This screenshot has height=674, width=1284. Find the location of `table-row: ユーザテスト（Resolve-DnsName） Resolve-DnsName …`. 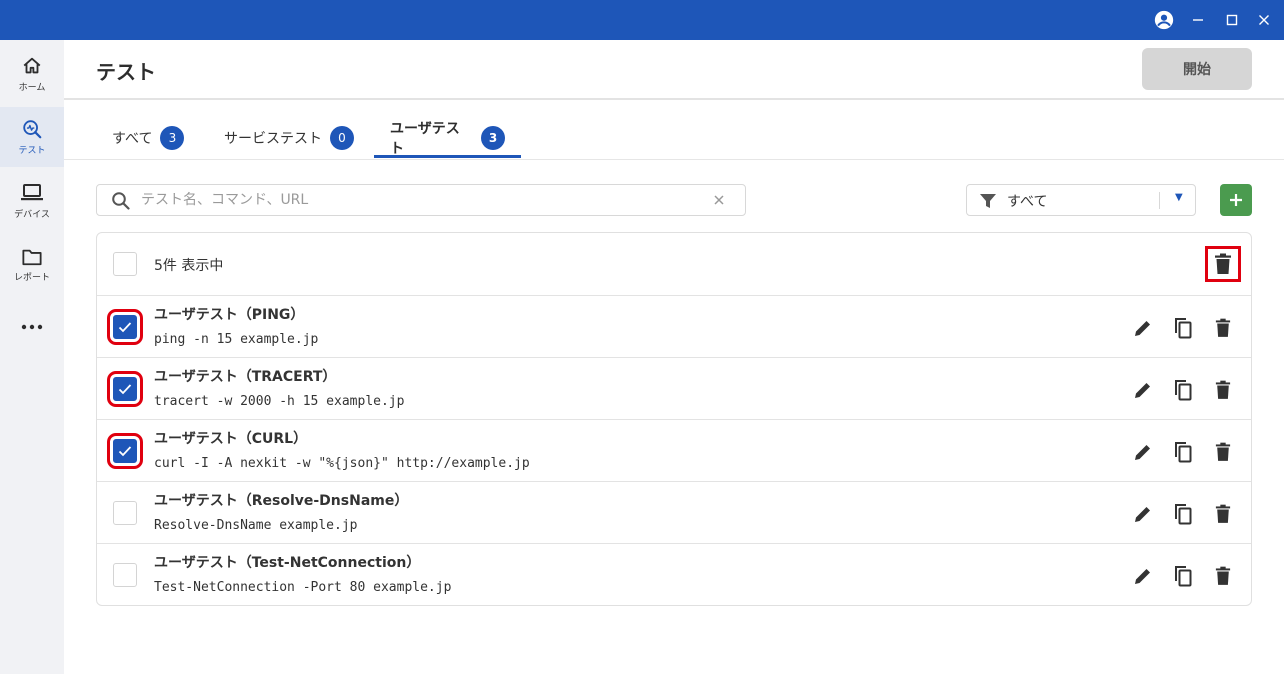

table-row: ユーザテスト（Resolve-DnsName） Resolve-DnsName … is located at coordinates (674, 513).